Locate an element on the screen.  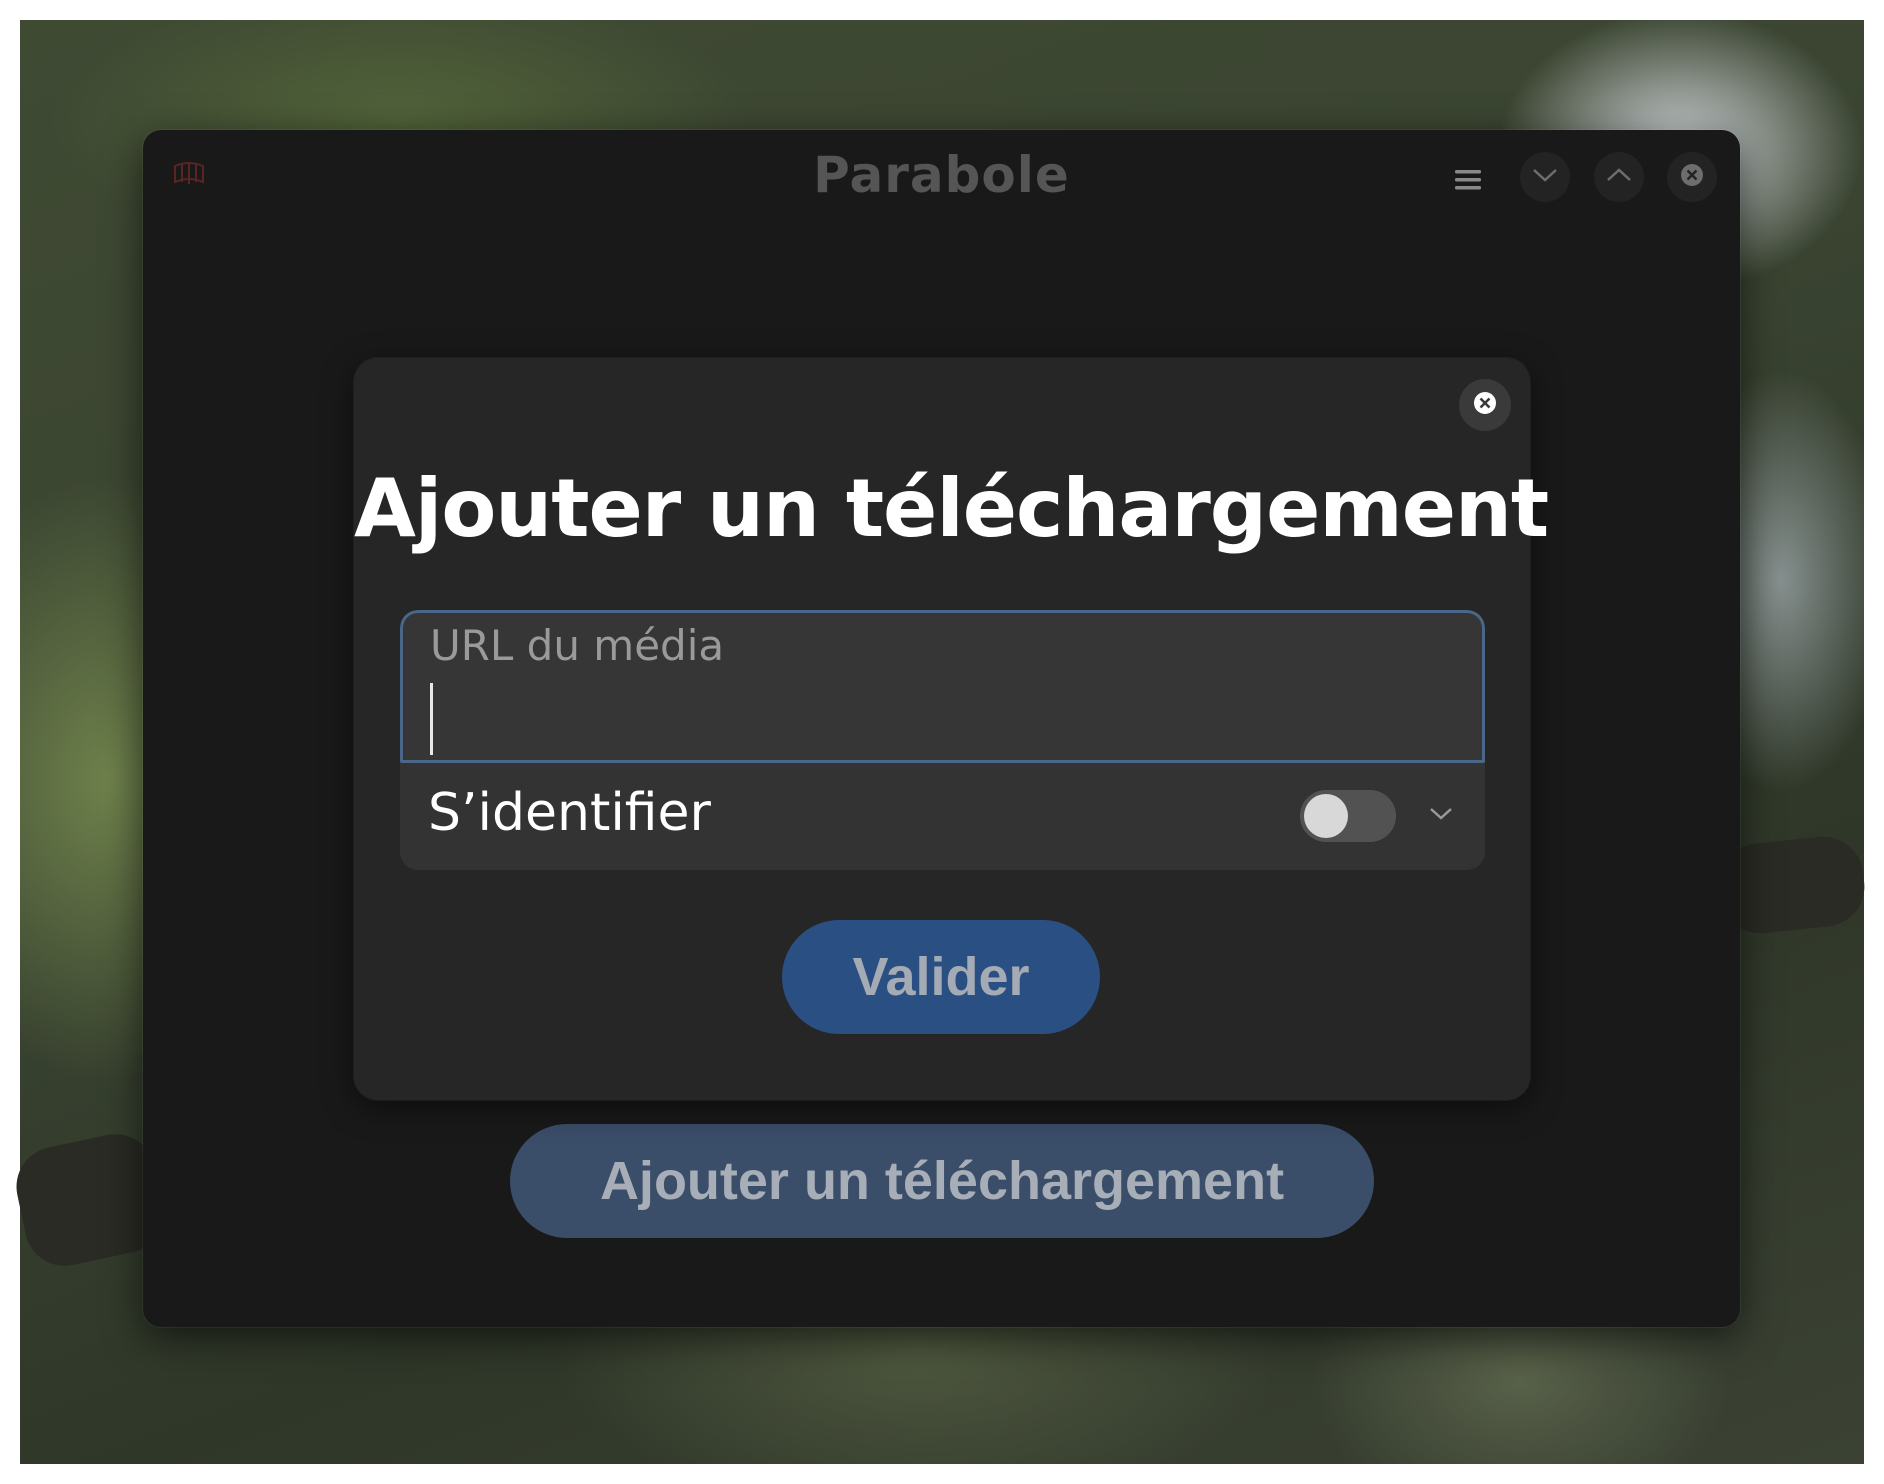
authenticate-row: S’identifier is located at coordinates (942, 816).